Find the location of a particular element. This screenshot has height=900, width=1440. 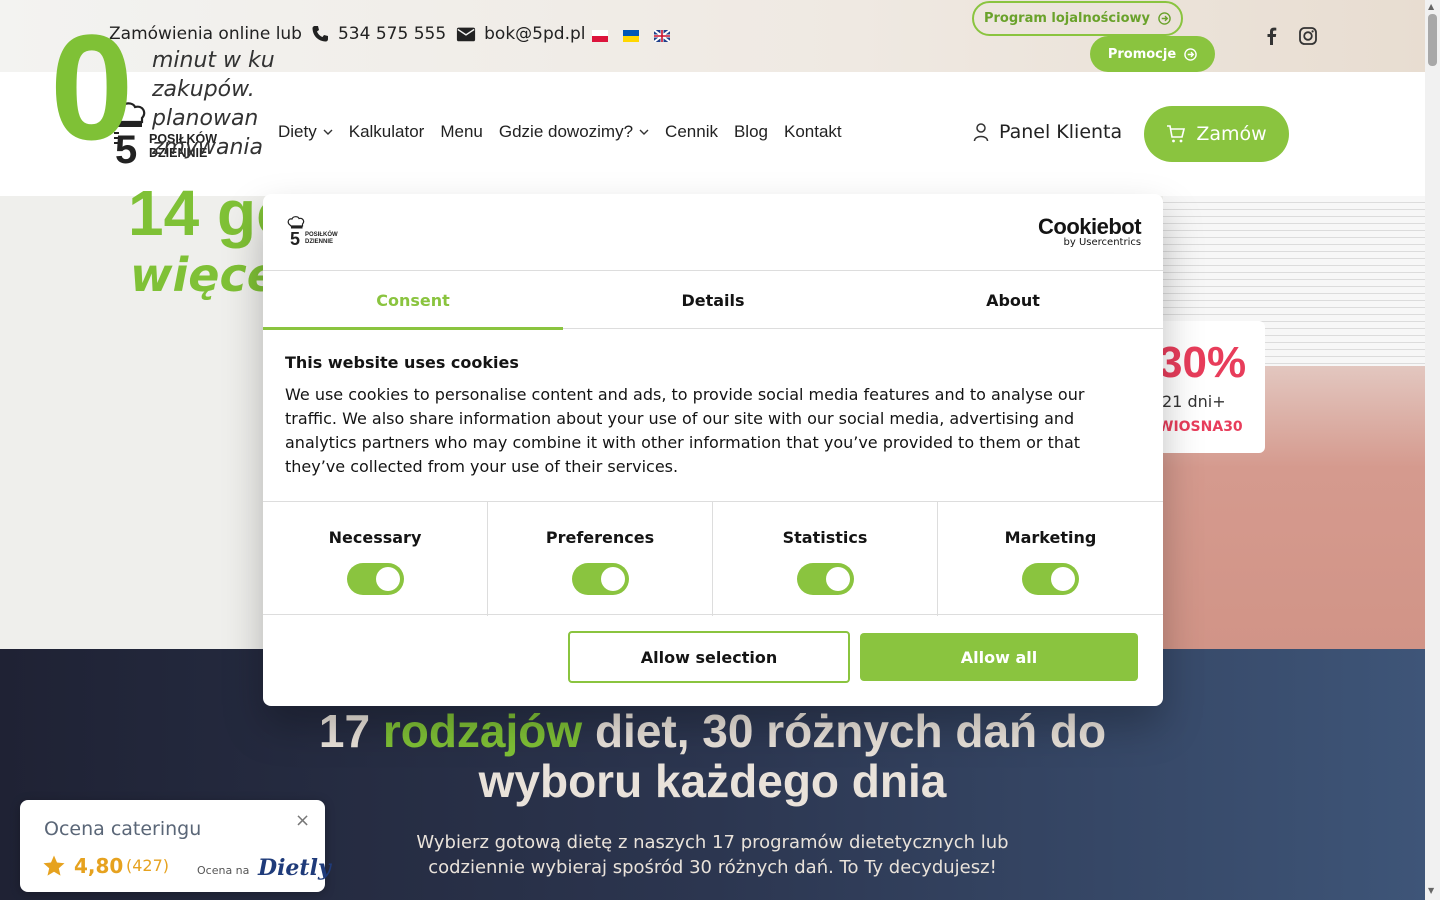

flag-en-icon is located at coordinates (662, 36).